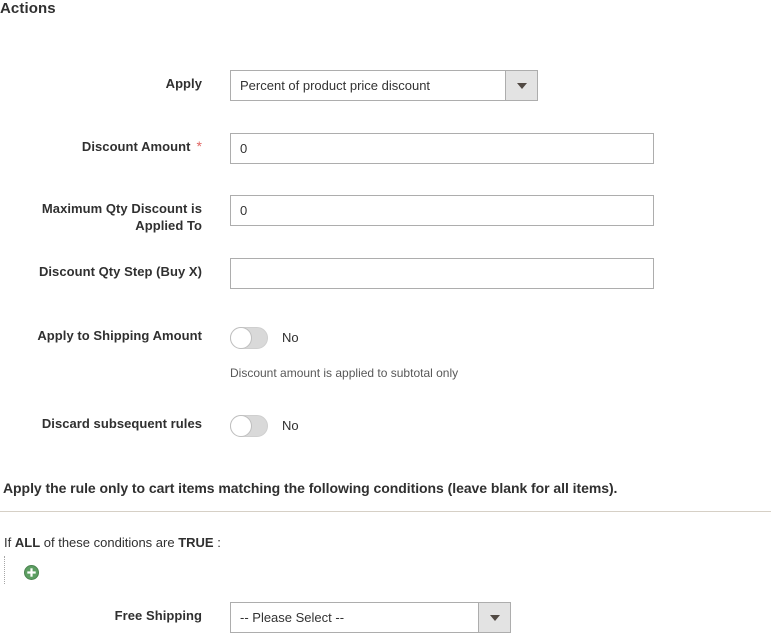 This screenshot has height=635, width=771. I want to click on discard-rules-toggle, so click(249, 425).